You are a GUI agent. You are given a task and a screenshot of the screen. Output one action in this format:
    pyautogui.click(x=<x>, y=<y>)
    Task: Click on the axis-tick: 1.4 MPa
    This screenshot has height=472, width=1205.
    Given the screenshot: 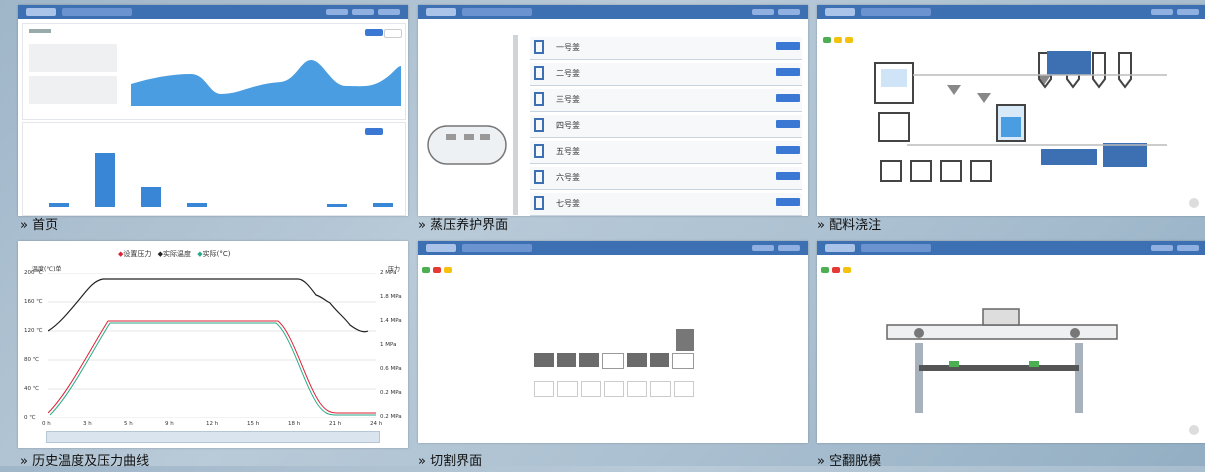 What is the action you would take?
    pyautogui.click(x=391, y=321)
    